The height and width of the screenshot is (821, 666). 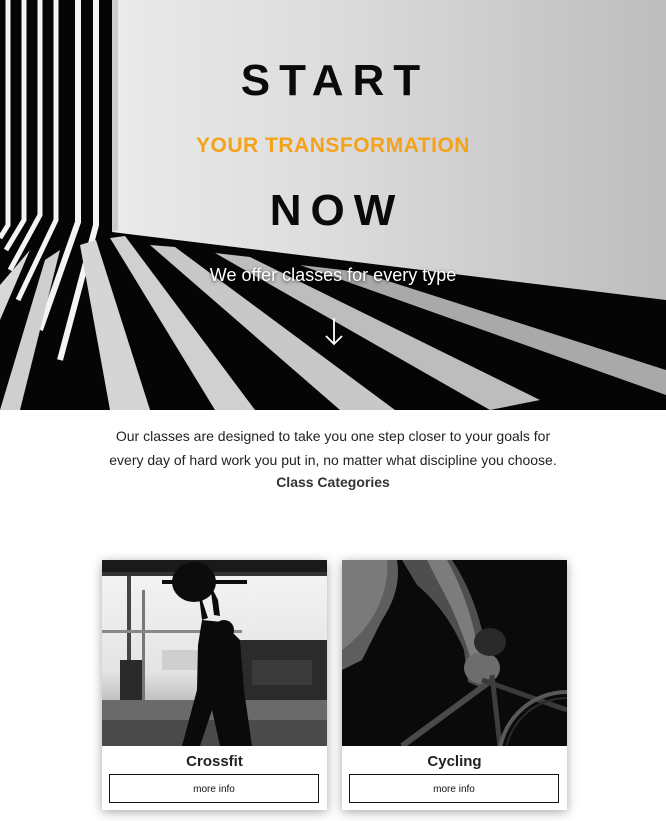 I want to click on crossfit-more-info-button: more info, so click(x=214, y=788).